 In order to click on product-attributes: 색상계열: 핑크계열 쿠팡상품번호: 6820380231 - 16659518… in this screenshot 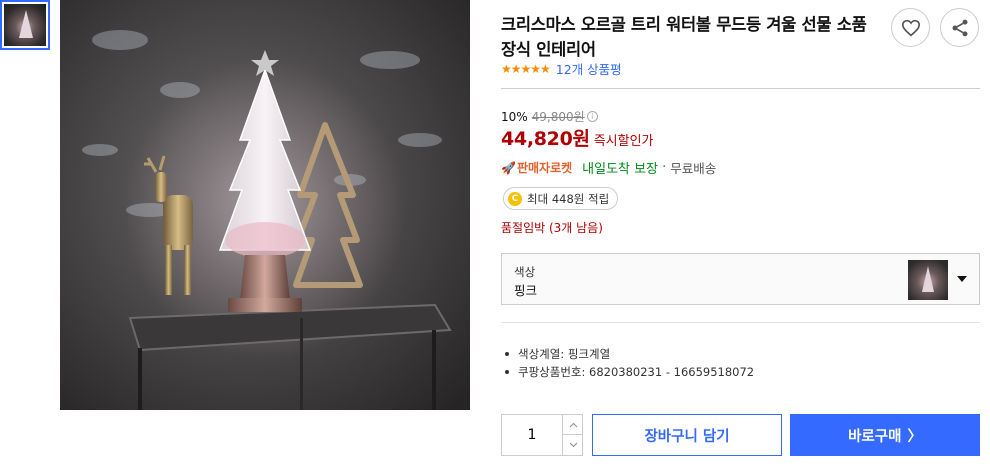, I will do `click(629, 363)`.